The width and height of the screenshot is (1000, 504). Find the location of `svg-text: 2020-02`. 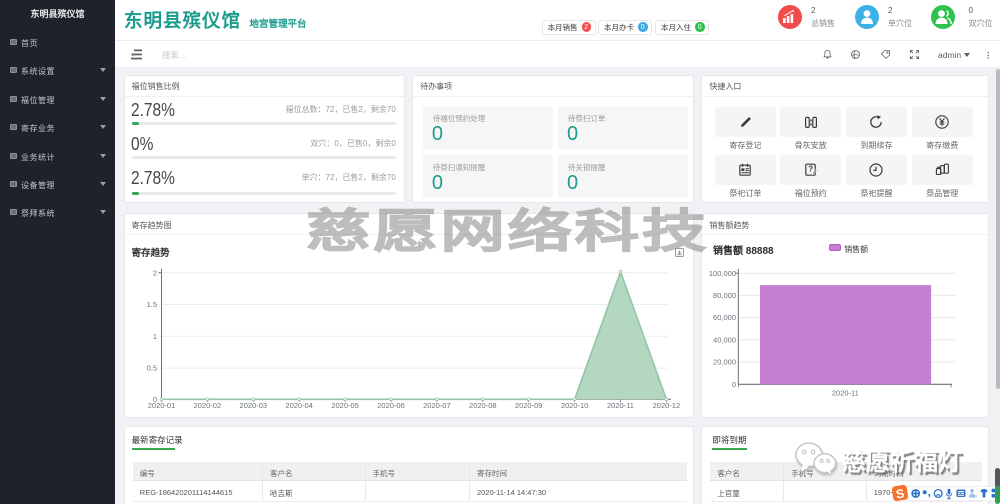

svg-text: 2020-02 is located at coordinates (207, 405).